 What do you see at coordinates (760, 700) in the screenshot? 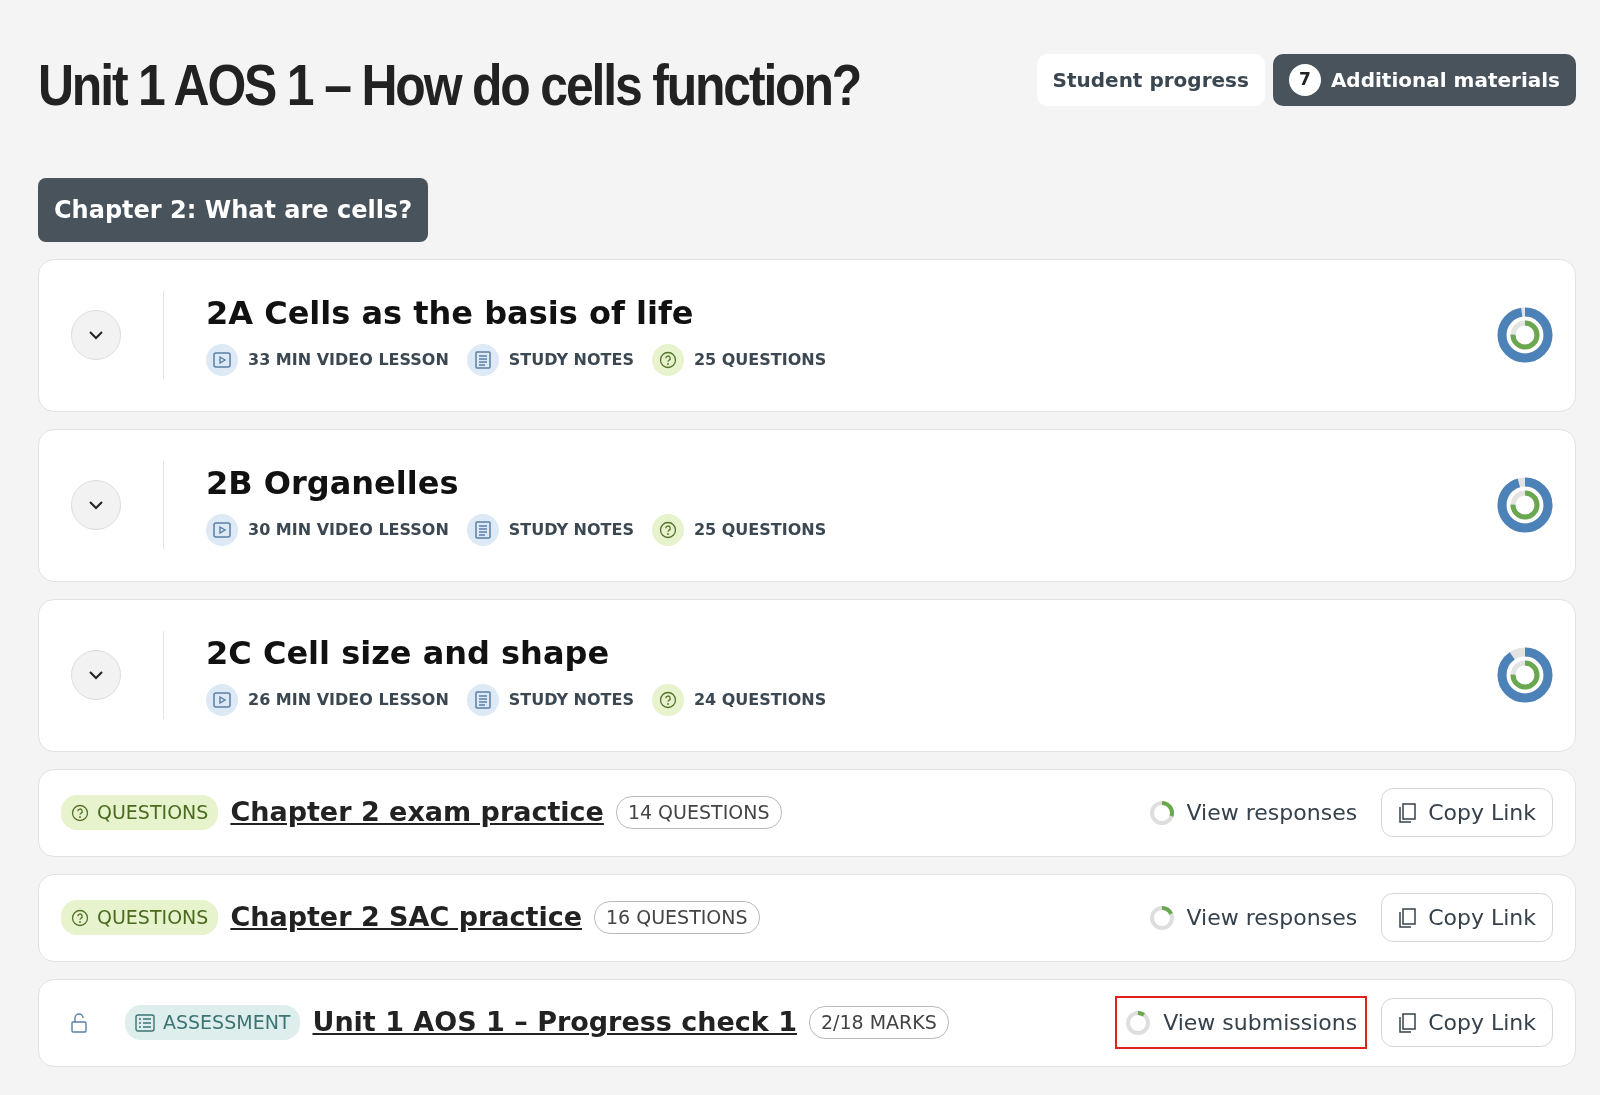
I see `question-count: 24 QUESTIONS` at bounding box center [760, 700].